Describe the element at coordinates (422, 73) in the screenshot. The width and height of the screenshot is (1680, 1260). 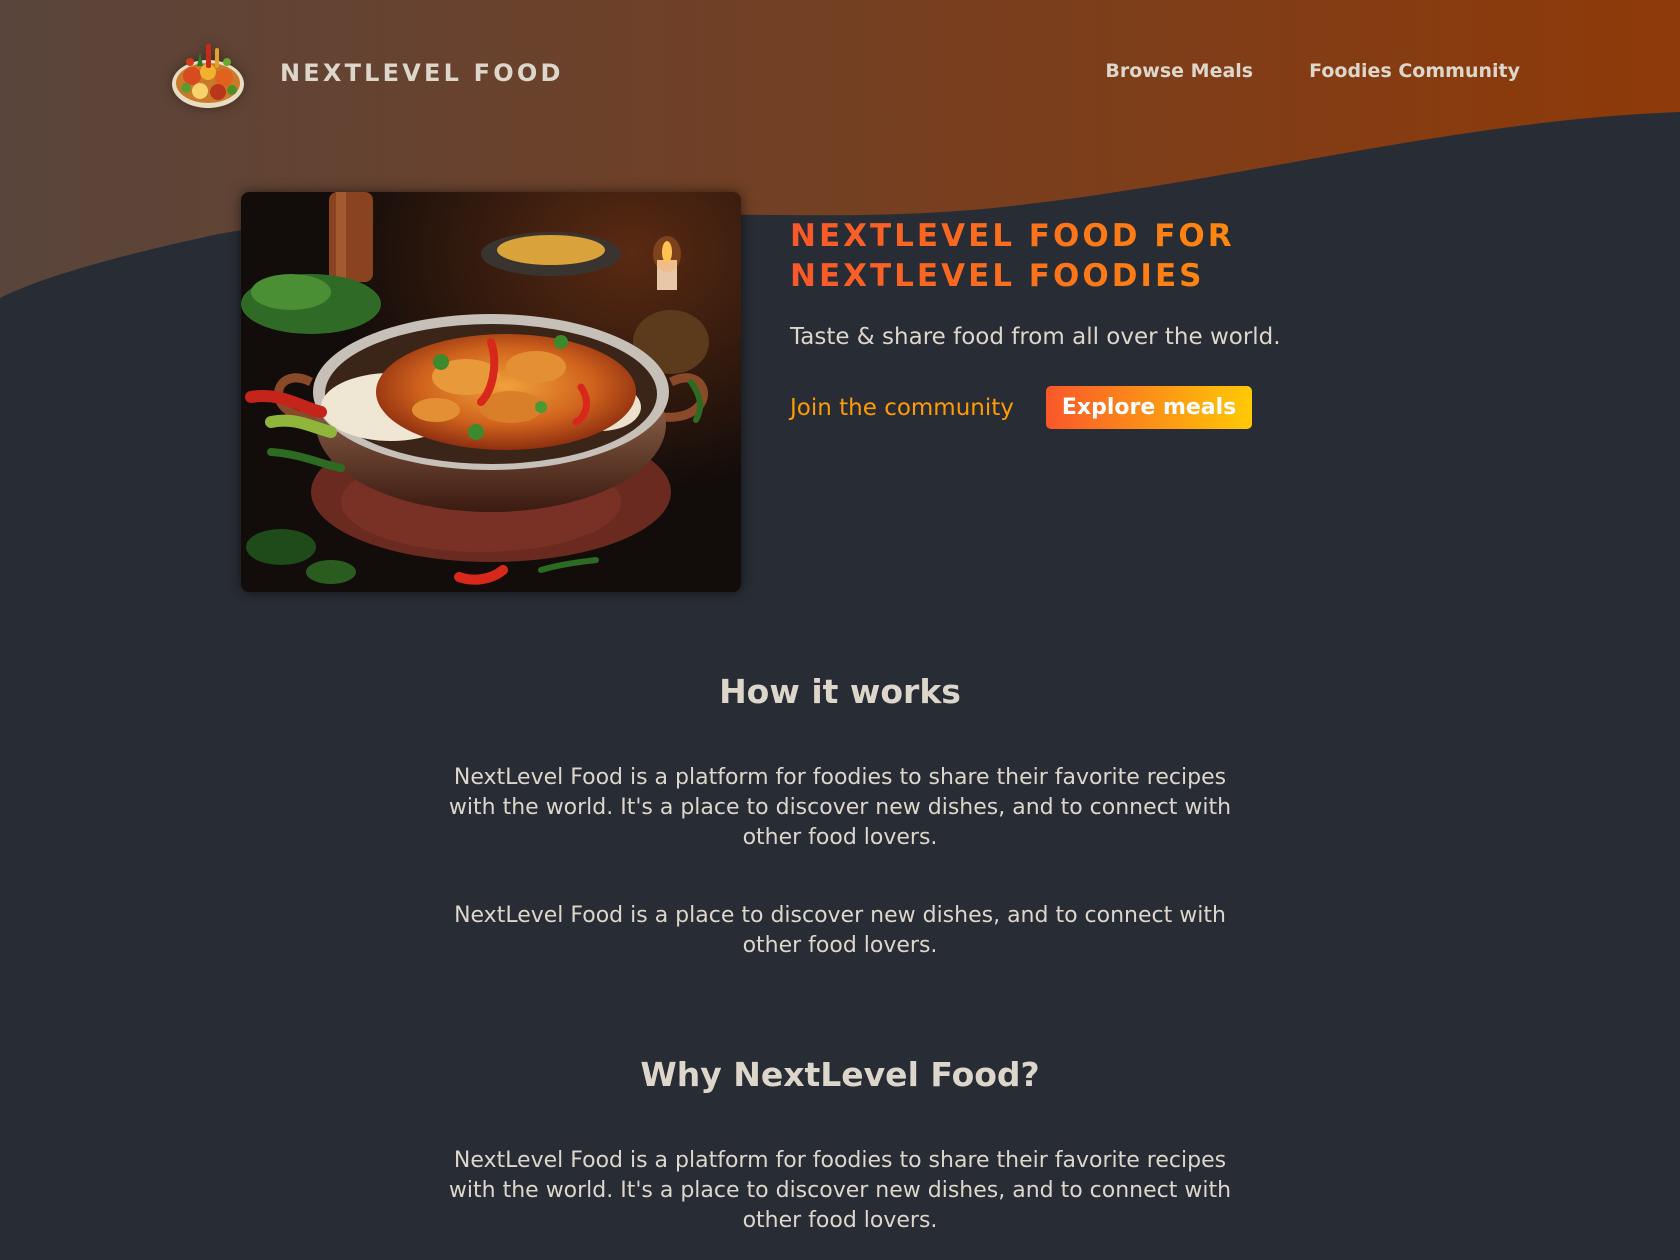
I see `brand-name: NextLevel Food` at that location.